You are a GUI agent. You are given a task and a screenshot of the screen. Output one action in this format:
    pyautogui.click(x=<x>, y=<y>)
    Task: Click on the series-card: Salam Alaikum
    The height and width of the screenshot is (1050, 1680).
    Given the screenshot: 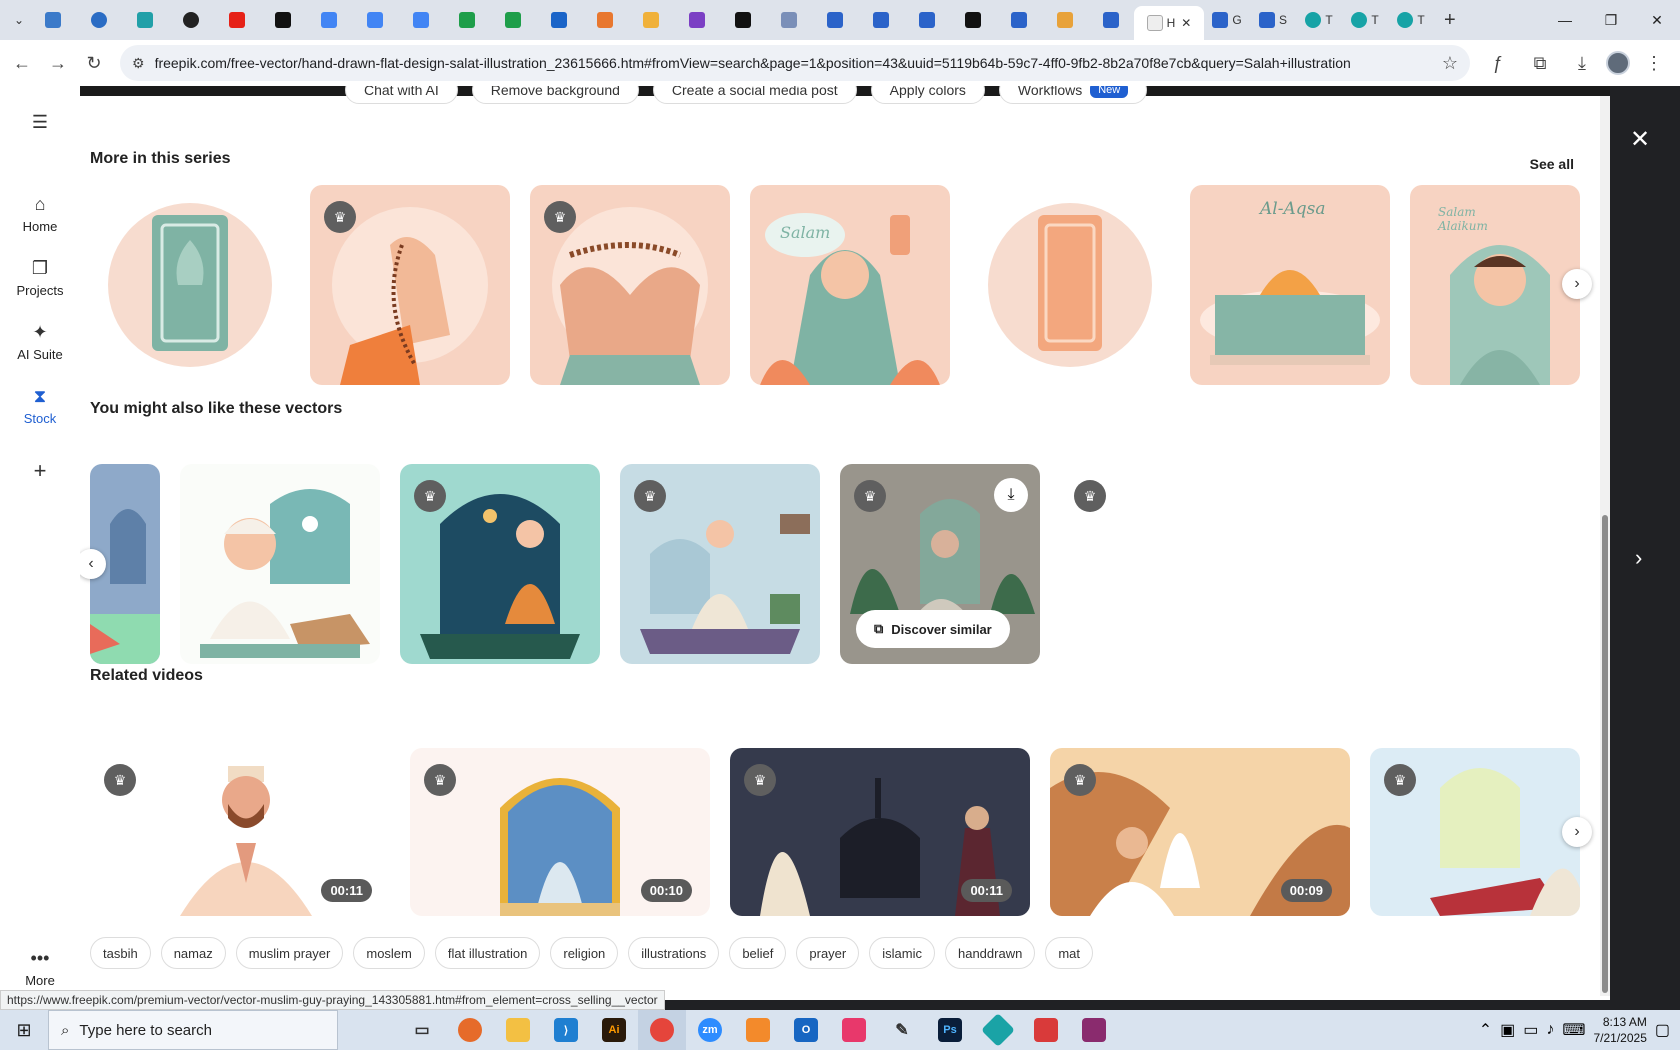 What is the action you would take?
    pyautogui.click(x=1495, y=285)
    